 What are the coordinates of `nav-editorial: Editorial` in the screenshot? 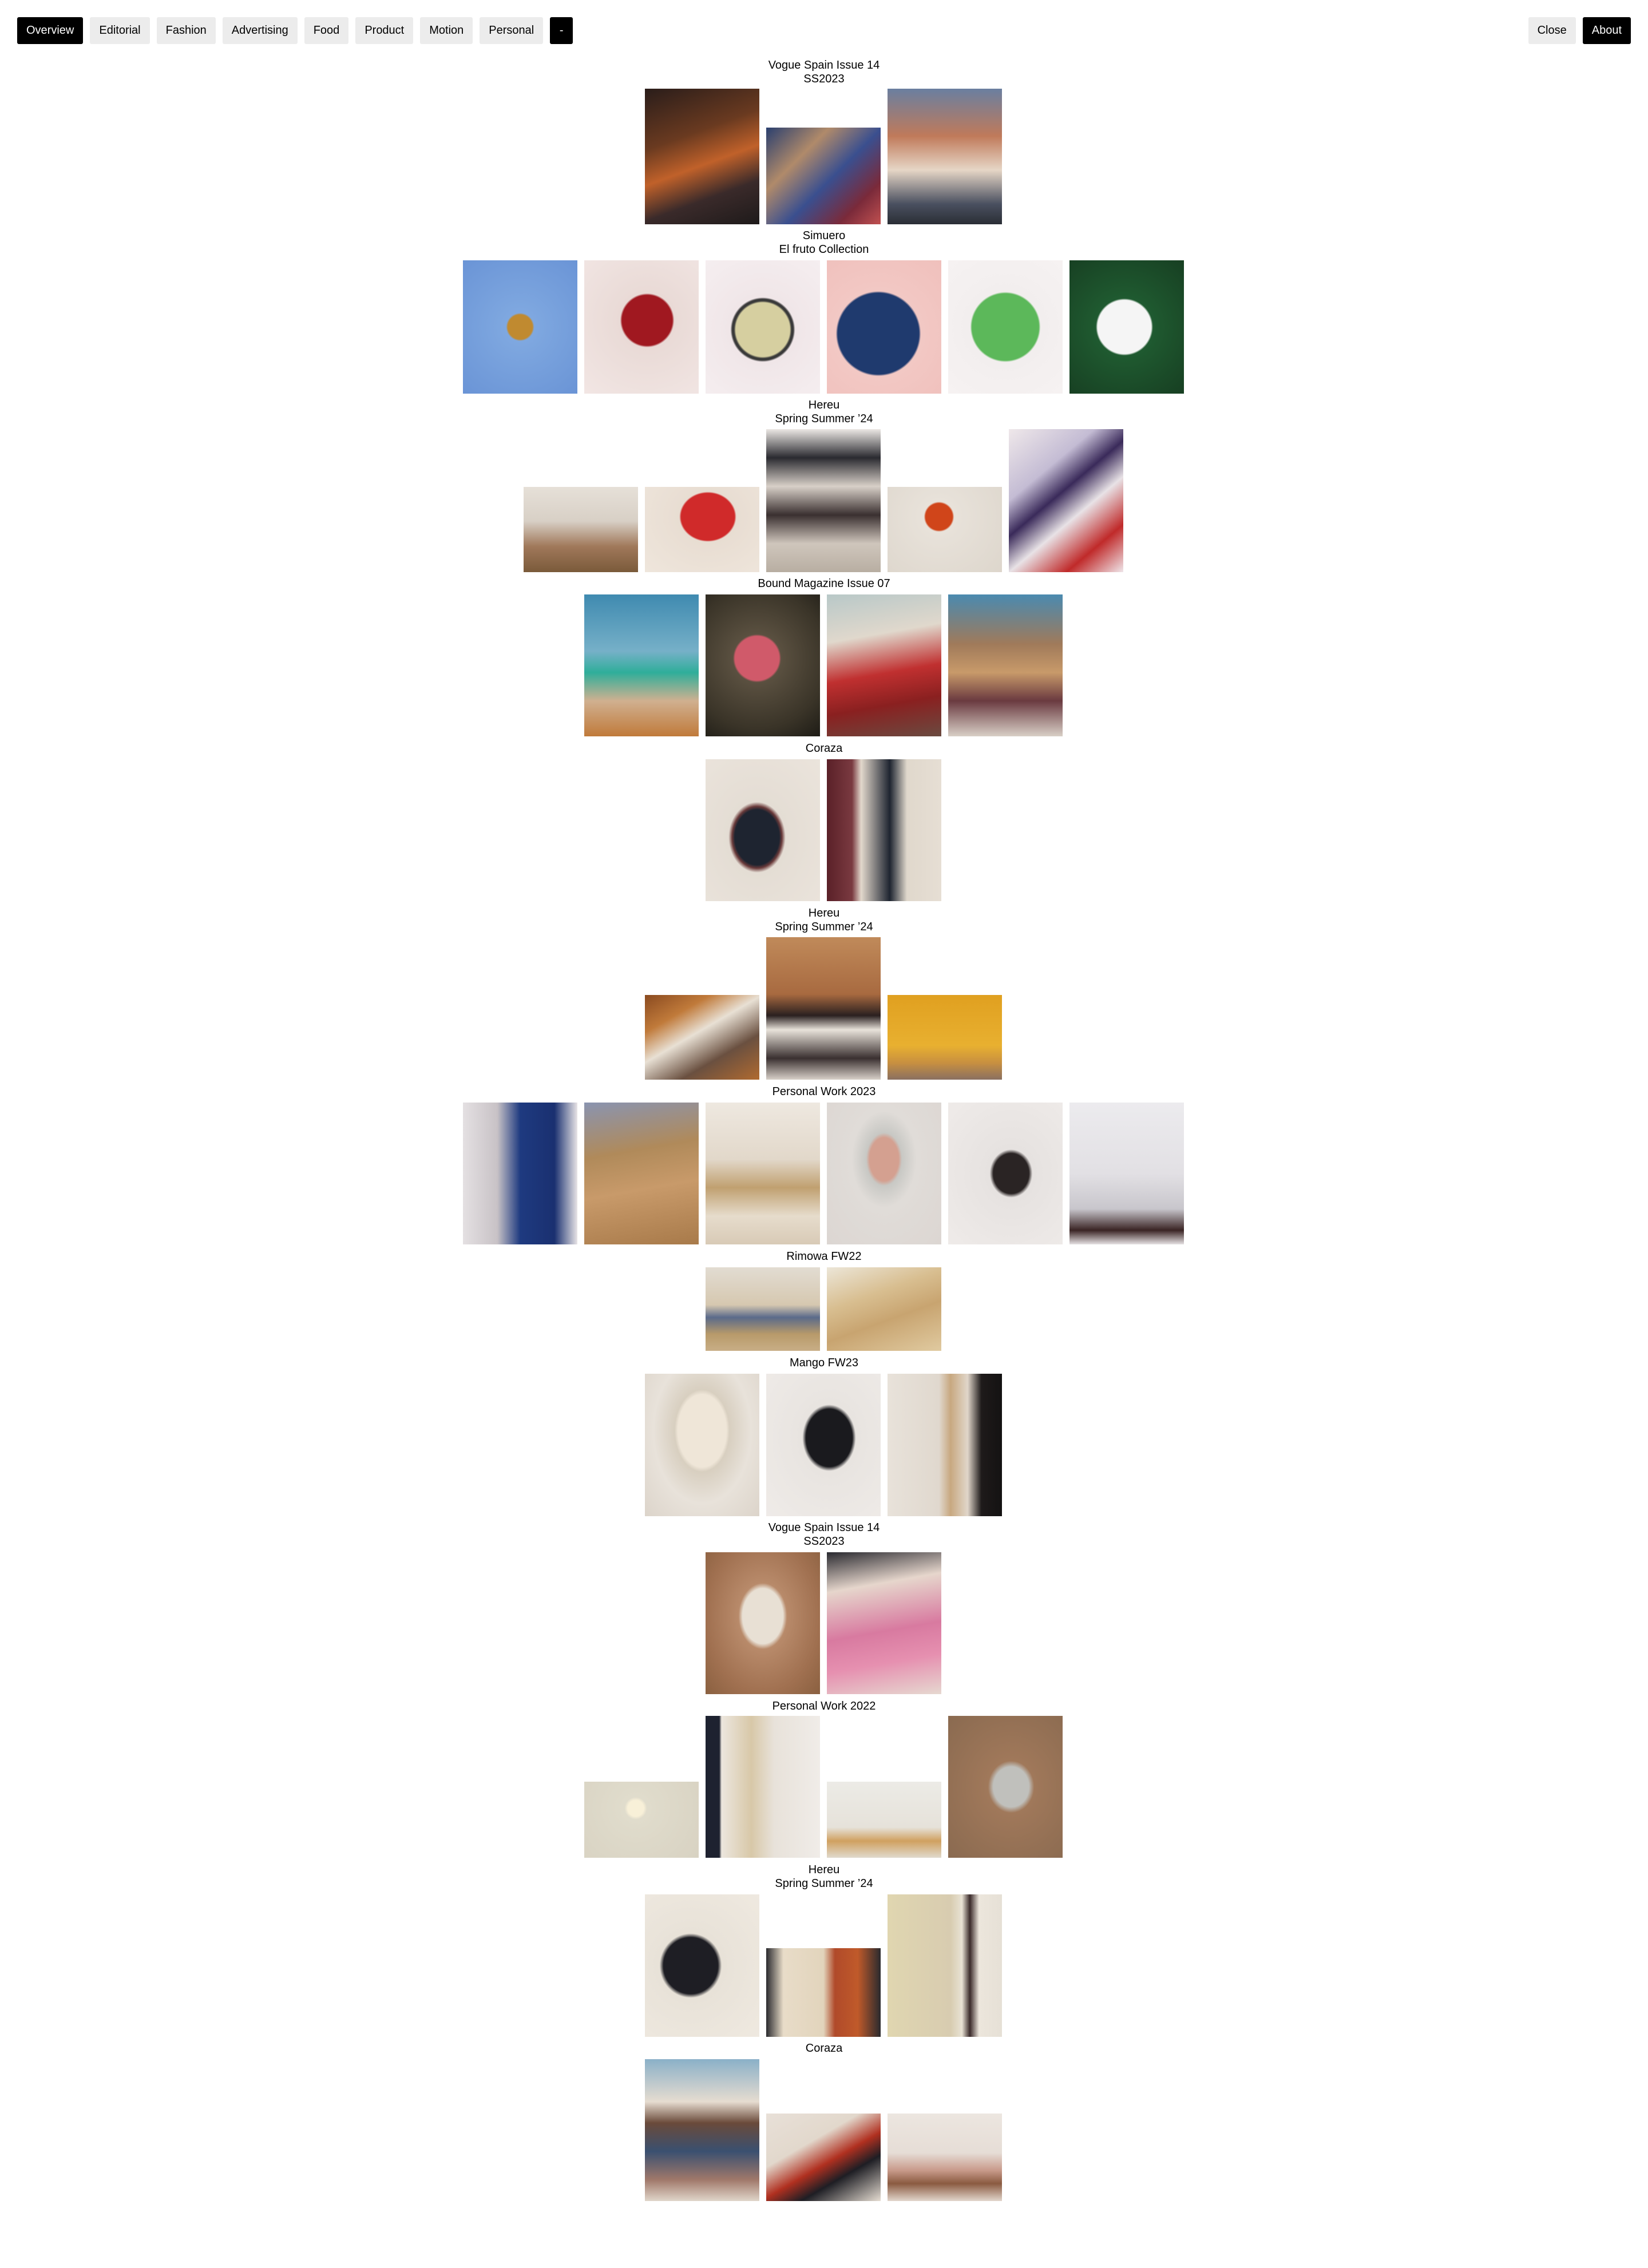 It's located at (120, 30).